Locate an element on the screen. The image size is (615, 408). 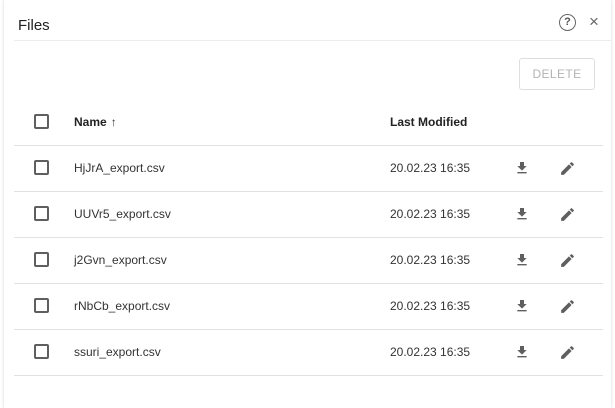
table-header: Name ↑ Last Modified is located at coordinates (308, 123).